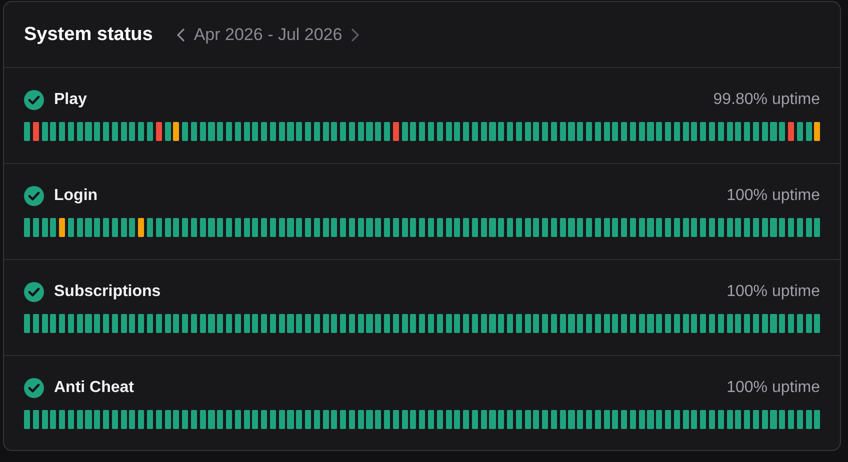  I want to click on service-name: Play, so click(70, 100).